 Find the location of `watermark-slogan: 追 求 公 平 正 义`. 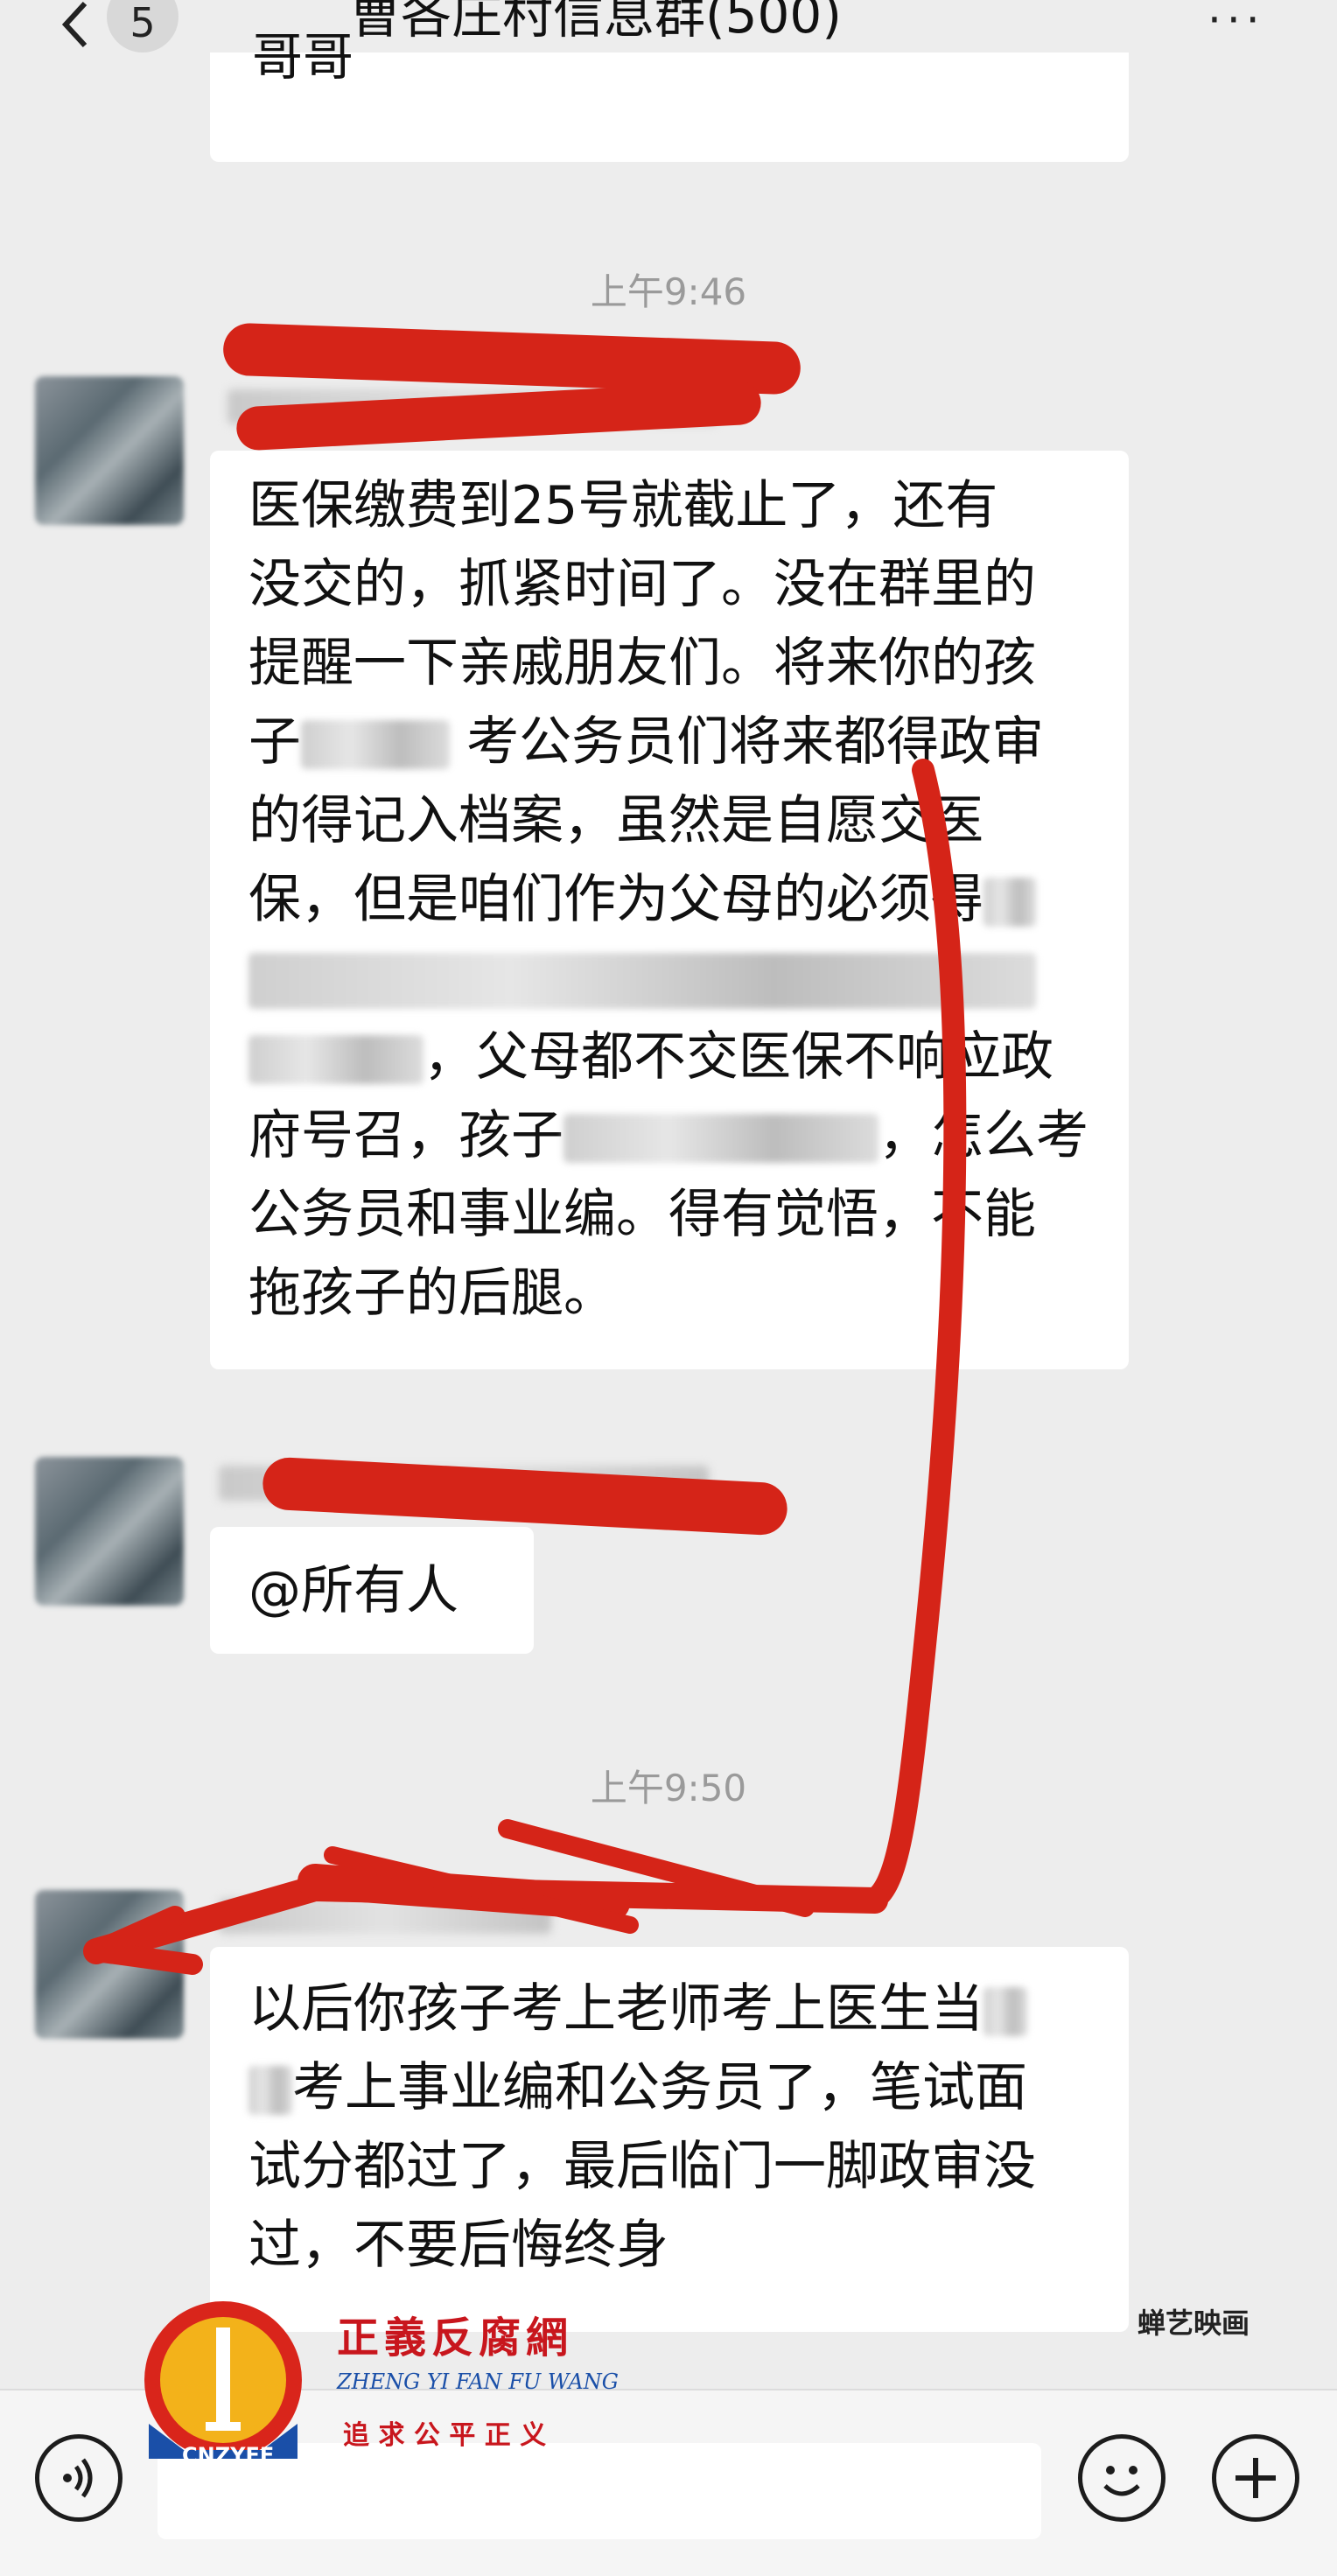

watermark-slogan: 追 求 公 平 正 义 is located at coordinates (445, 2435).